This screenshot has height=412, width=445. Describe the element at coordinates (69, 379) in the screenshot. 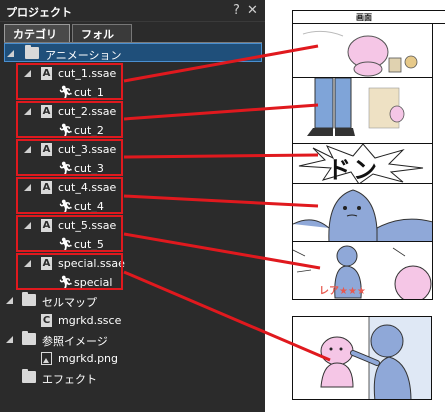

I see `tree-item-label: エフェクト` at that location.